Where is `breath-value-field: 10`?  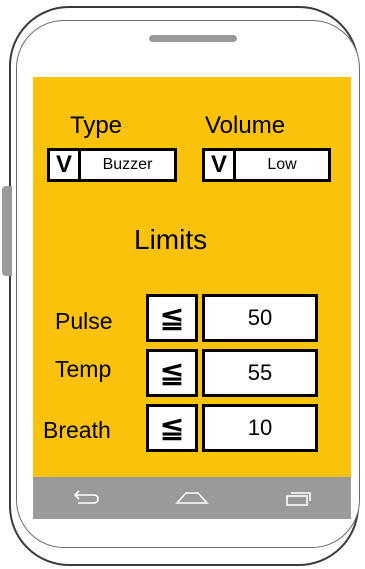 breath-value-field: 10 is located at coordinates (260, 428).